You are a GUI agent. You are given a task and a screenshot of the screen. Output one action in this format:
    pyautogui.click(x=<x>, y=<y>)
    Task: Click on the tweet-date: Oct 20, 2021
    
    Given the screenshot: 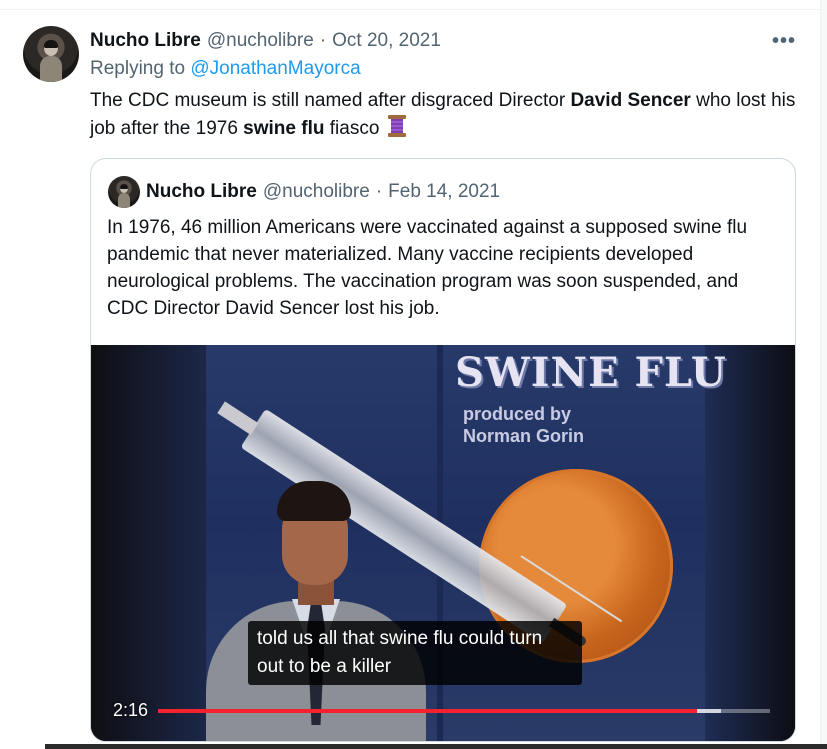 What is the action you would take?
    pyautogui.click(x=386, y=41)
    